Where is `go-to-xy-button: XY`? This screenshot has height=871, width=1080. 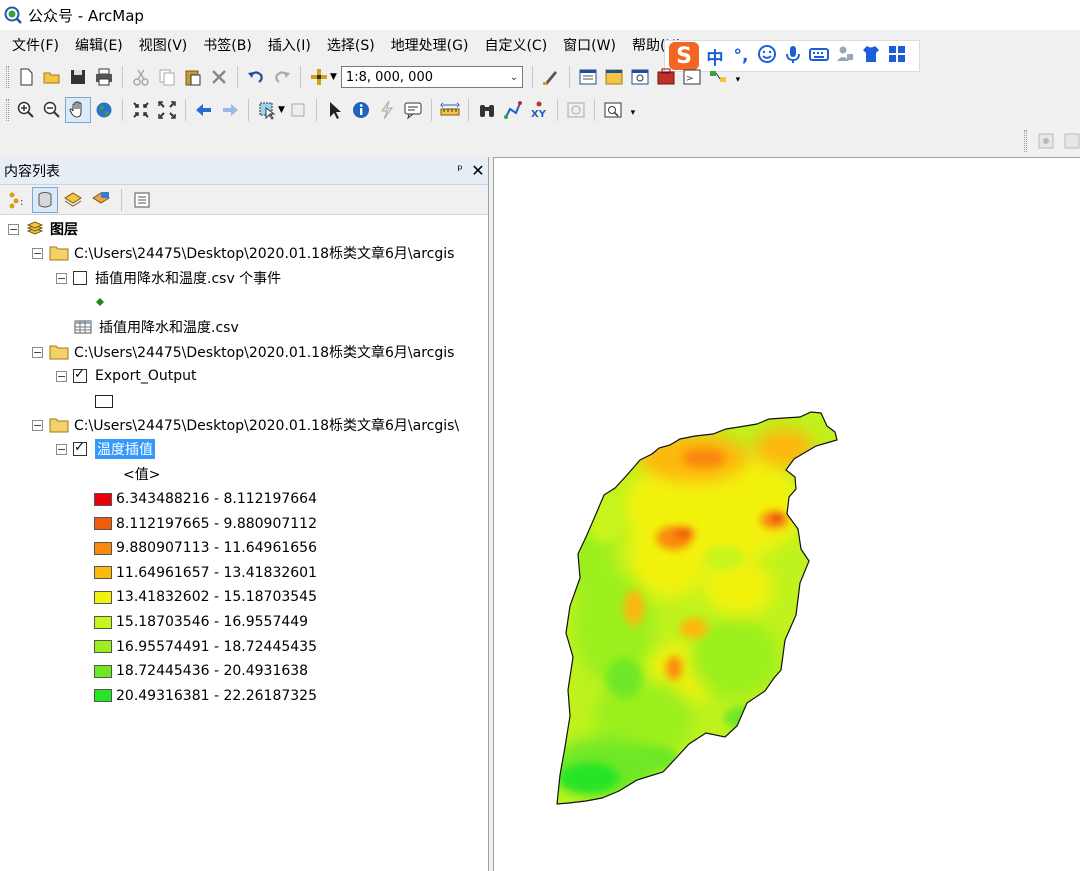
go-to-xy-button: XY is located at coordinates (539, 110).